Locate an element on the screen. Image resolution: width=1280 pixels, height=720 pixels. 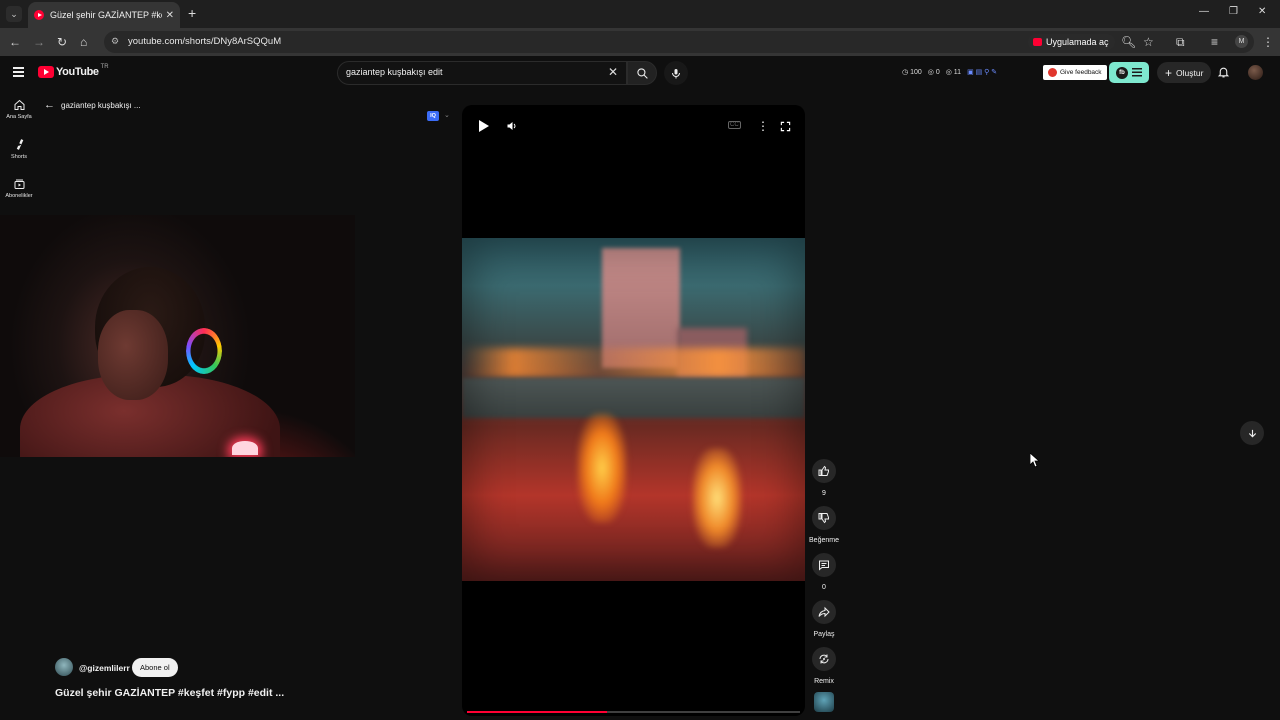
open-in-app-label: Uygulamada aç is located at coordinates (1077, 42).